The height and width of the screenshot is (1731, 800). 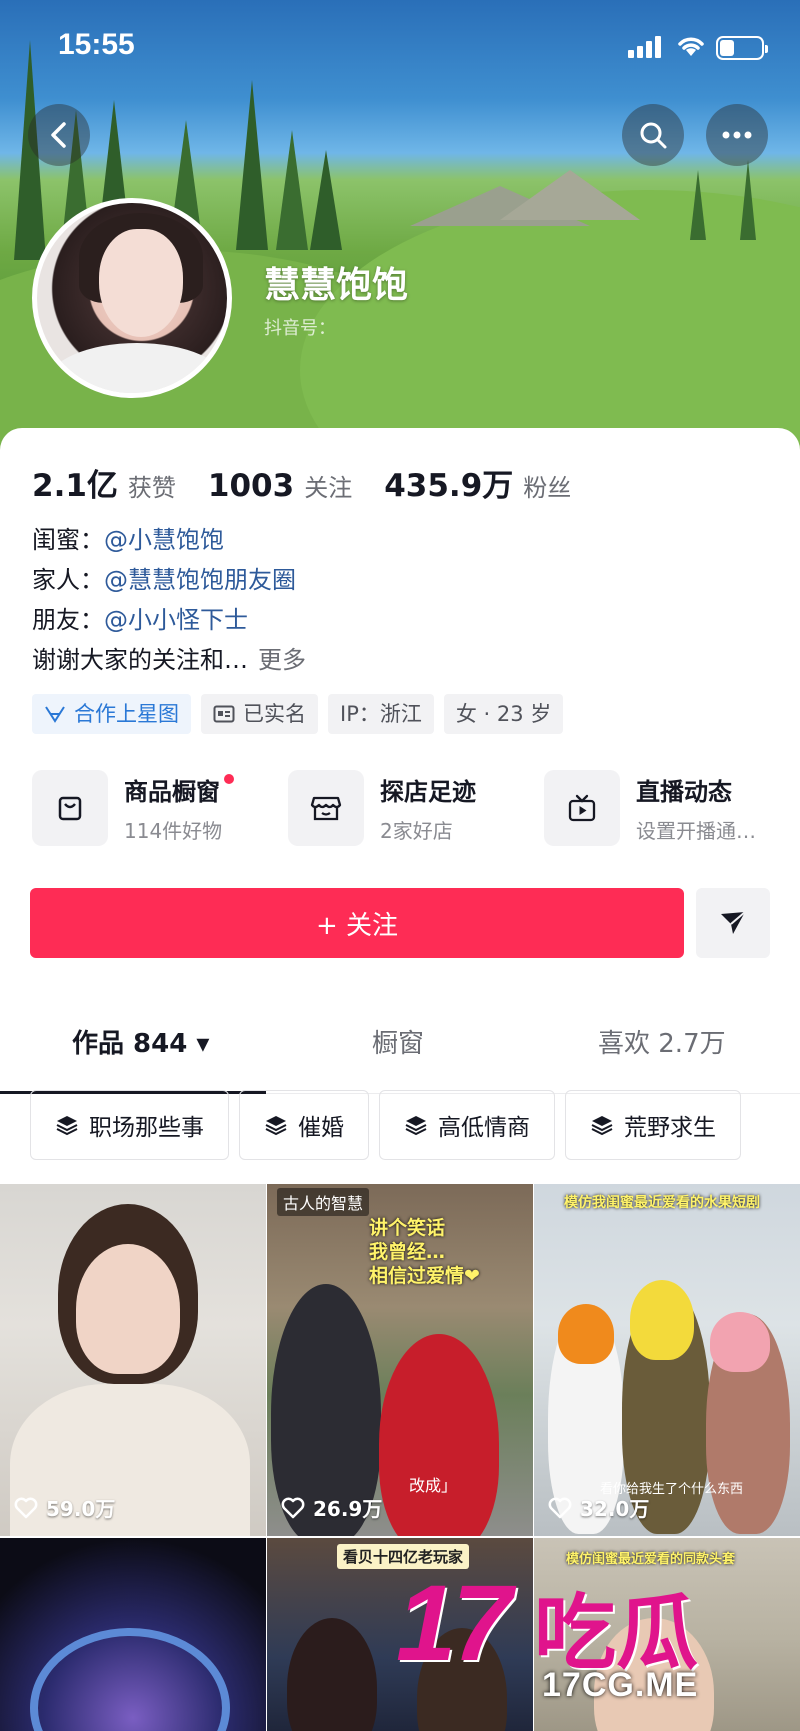 I want to click on collection-chip: 催婚, so click(x=304, y=1125).